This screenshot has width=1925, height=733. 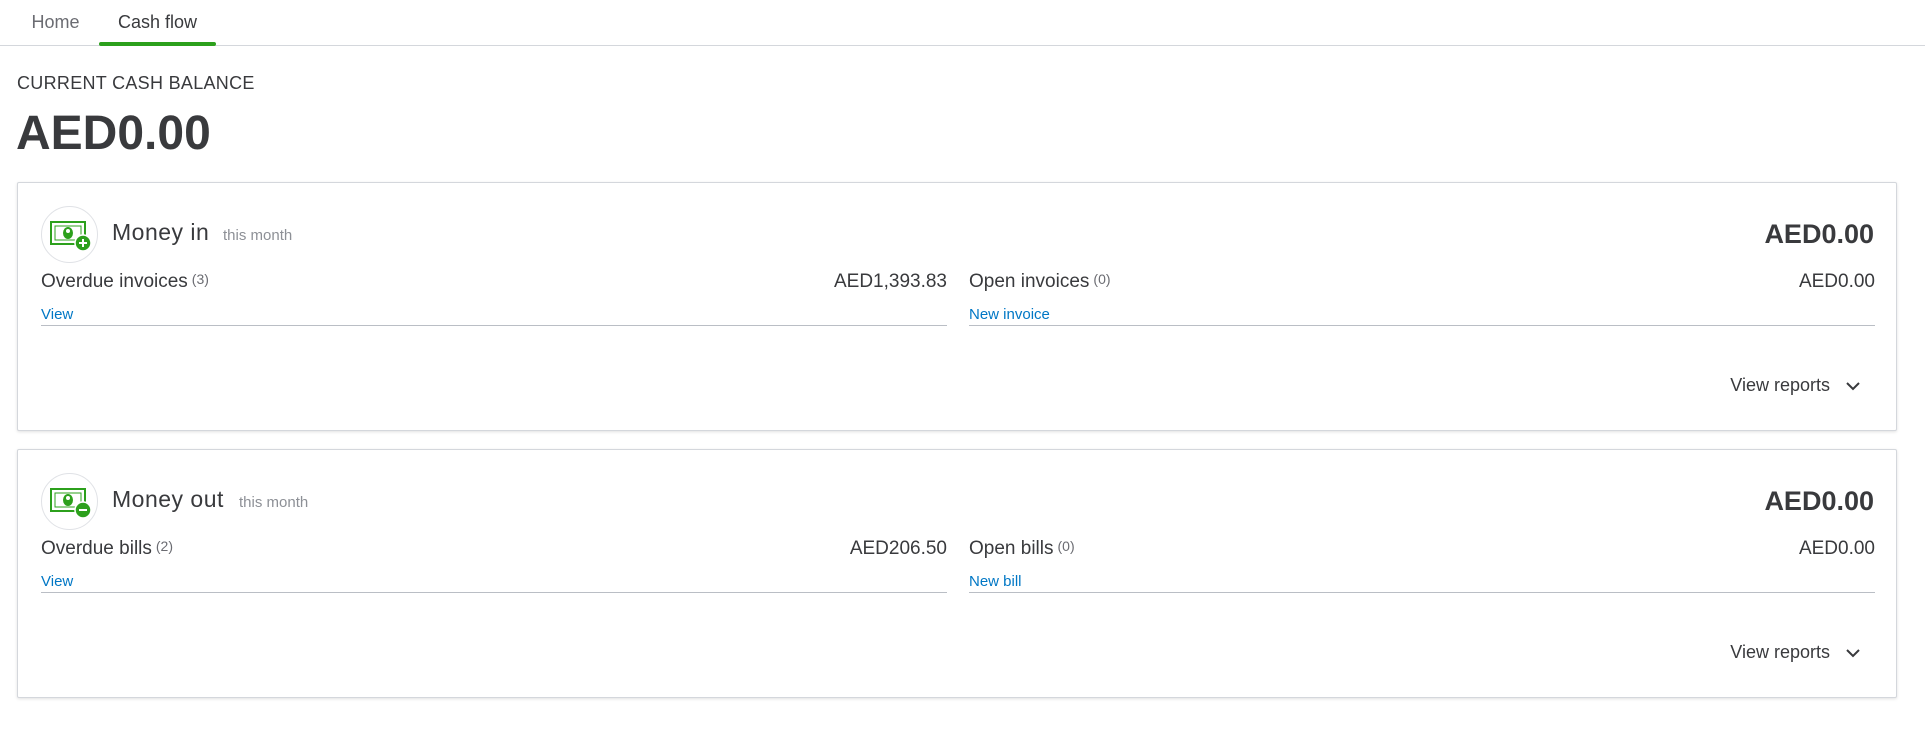 I want to click on money-in-total: AED0.00, so click(x=1819, y=234).